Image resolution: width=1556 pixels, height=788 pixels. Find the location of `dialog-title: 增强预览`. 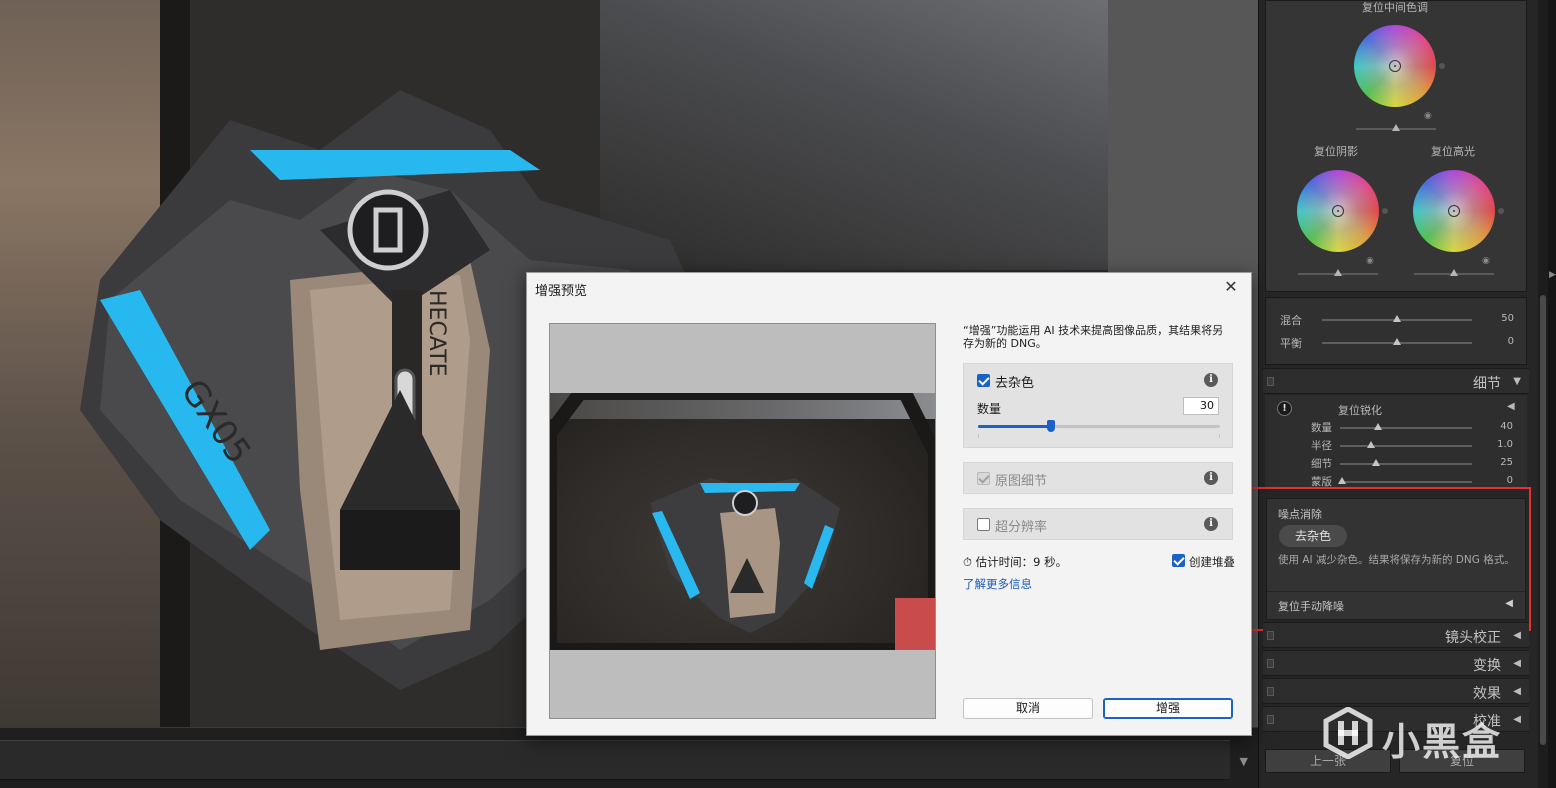

dialog-title: 增强预览 is located at coordinates (561, 291).